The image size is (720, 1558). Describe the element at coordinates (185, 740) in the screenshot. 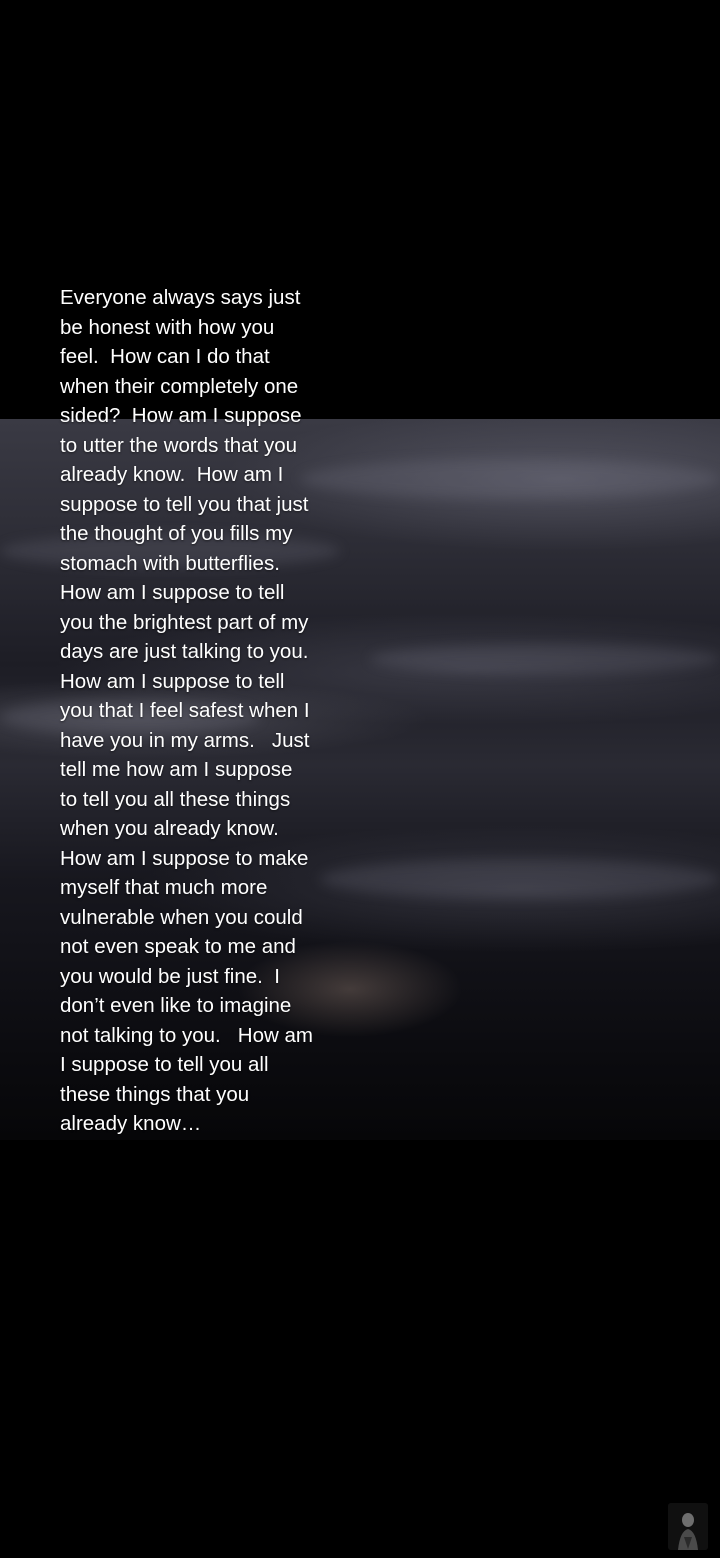

I see `caption-line: have you in my arms. Just` at that location.